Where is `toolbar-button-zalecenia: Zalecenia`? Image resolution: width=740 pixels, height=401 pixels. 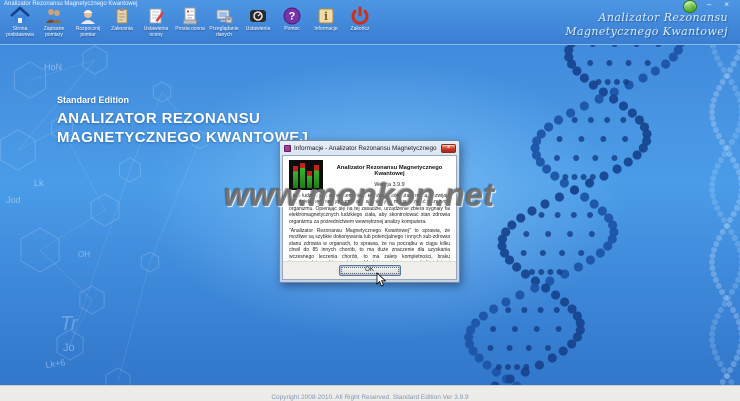 toolbar-button-zalecenia: Zalecenia is located at coordinates (122, 22).